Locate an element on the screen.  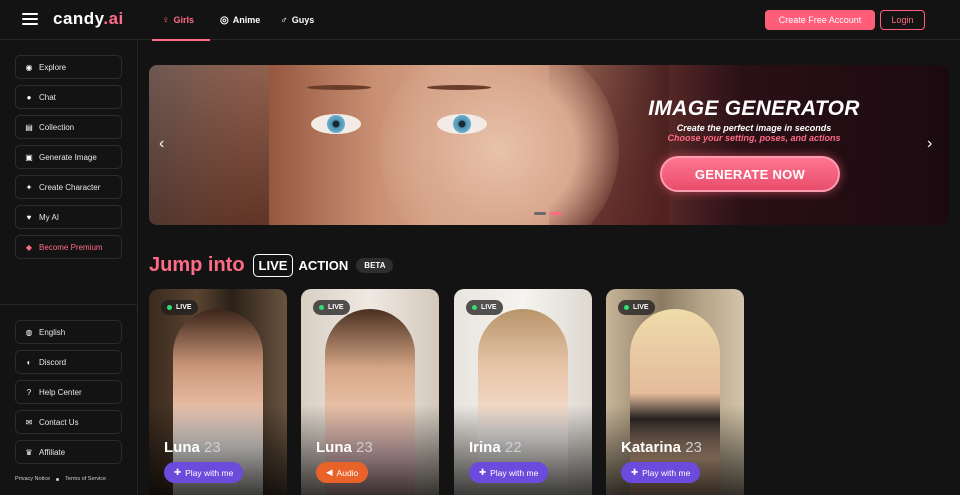
sidebar-item-my-ai: ♥ My AI is located at coordinates (68, 217).